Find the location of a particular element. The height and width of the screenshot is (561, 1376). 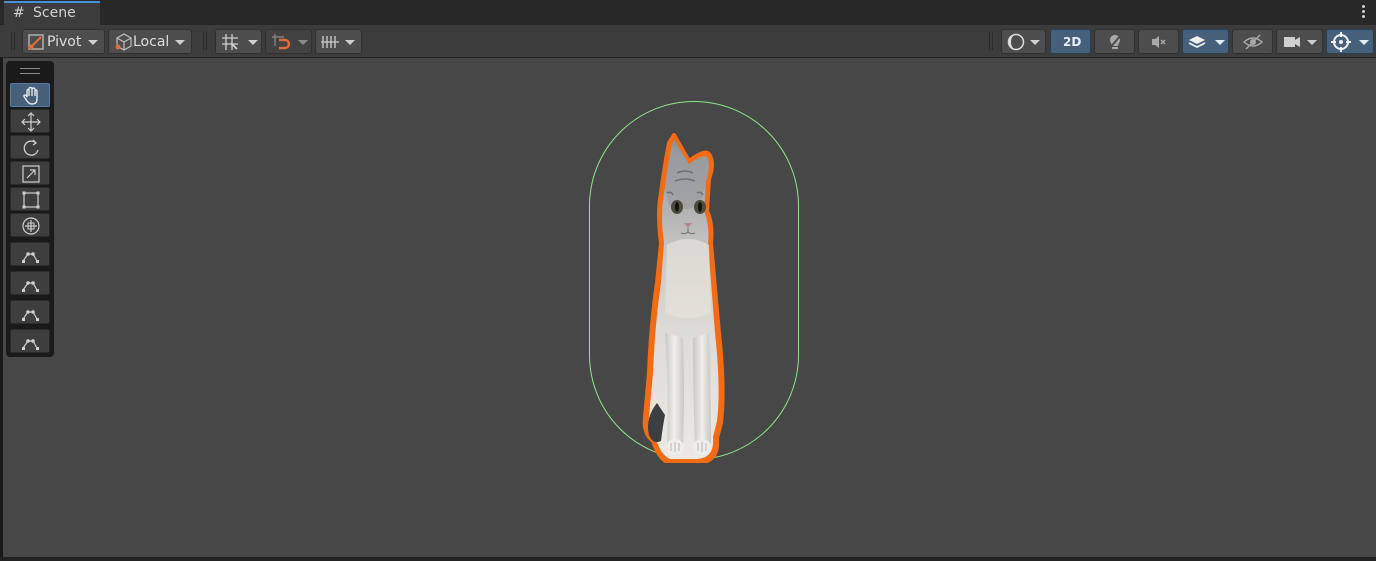

tab-scene-label: Scene is located at coordinates (54, 13).